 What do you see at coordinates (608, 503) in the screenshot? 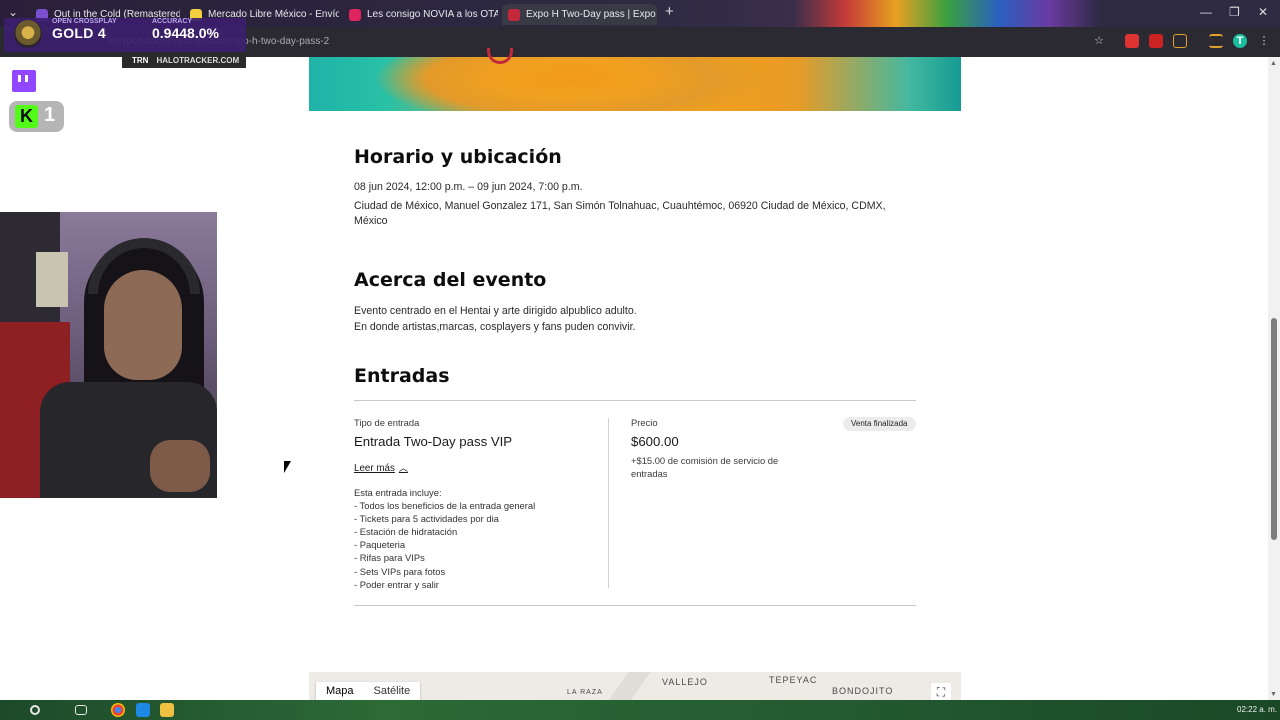
I see `ticket-column-divider` at bounding box center [608, 503].